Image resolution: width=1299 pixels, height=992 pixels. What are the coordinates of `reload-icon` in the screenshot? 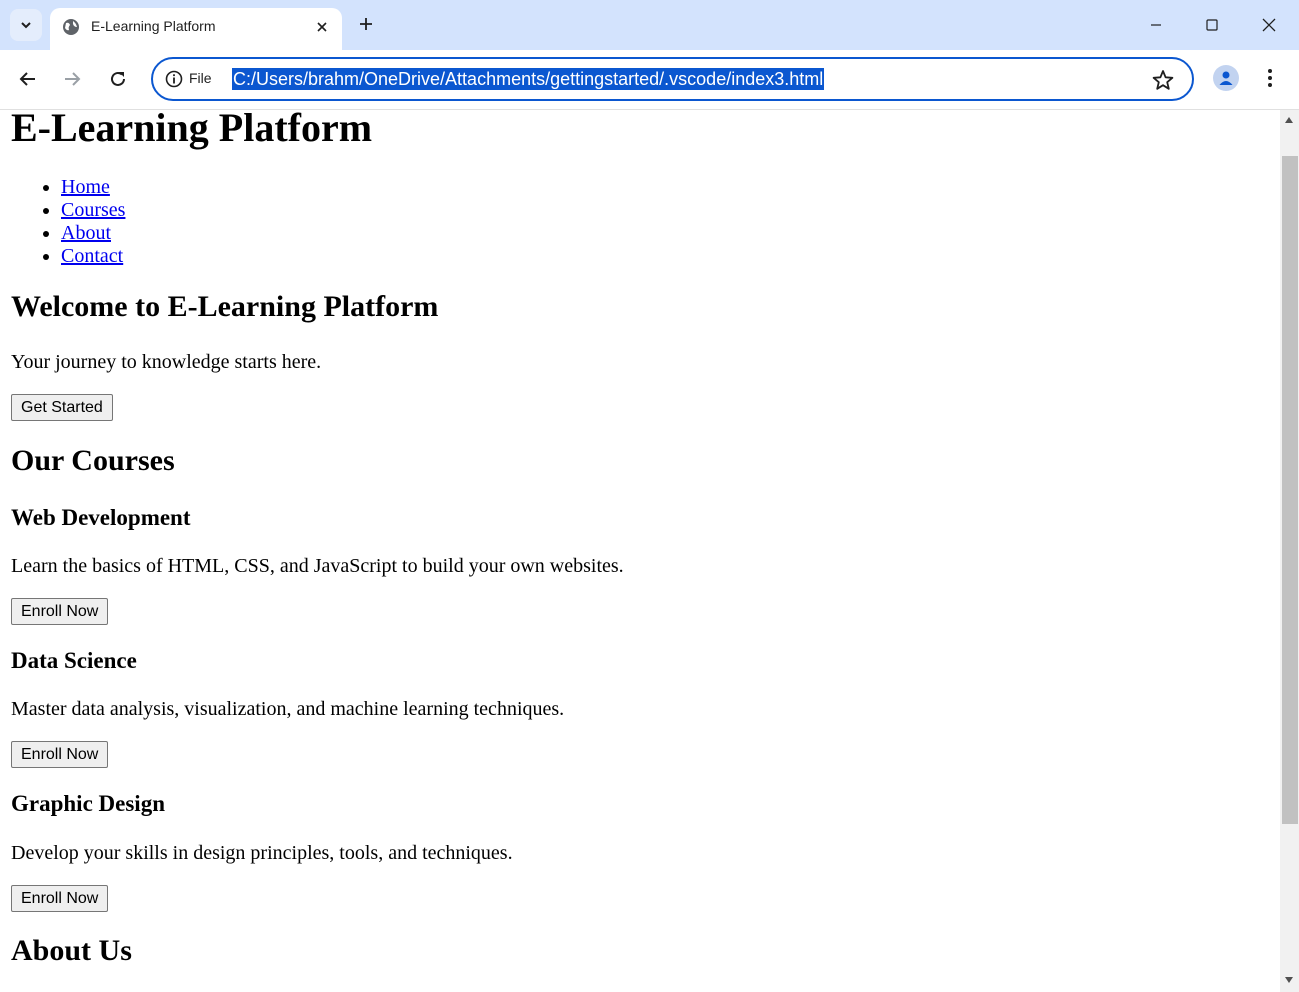 It's located at (118, 78).